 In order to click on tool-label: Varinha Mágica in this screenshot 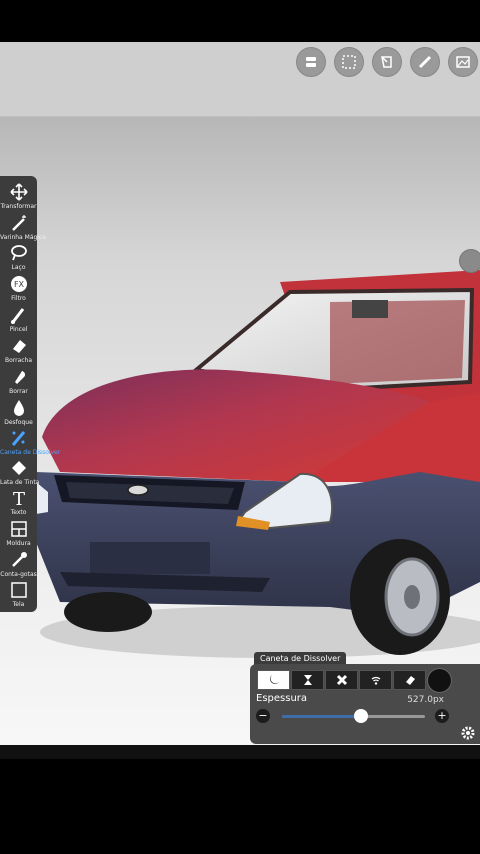, I will do `click(23, 237)`.